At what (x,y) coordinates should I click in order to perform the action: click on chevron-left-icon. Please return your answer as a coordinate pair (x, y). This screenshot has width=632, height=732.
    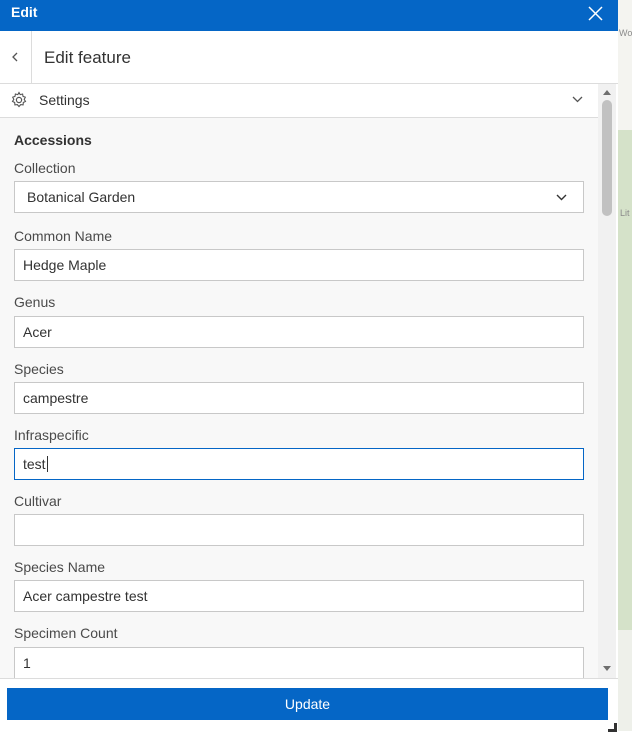
    Looking at the image, I should click on (15, 57).